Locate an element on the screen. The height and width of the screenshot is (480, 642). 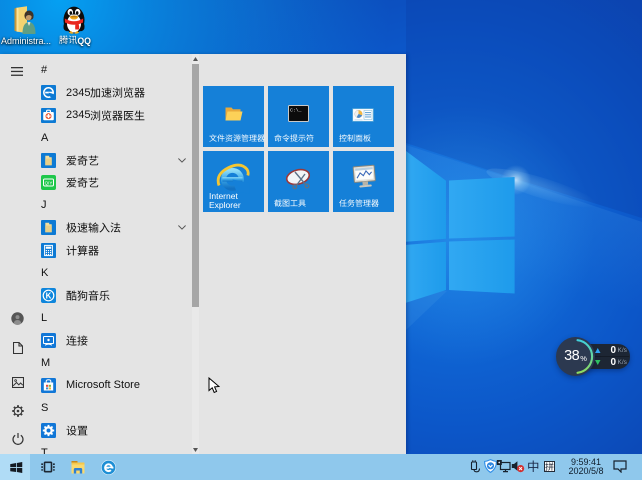
svg-text: K is located at coordinates (49, 295).